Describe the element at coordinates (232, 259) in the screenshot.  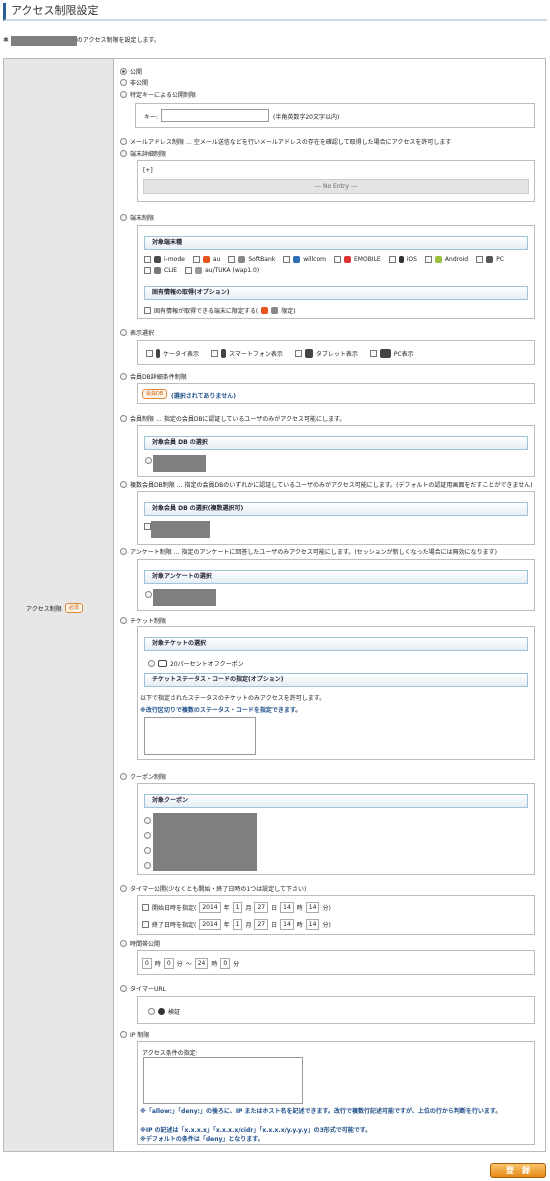
I see `cb-softbank` at that location.